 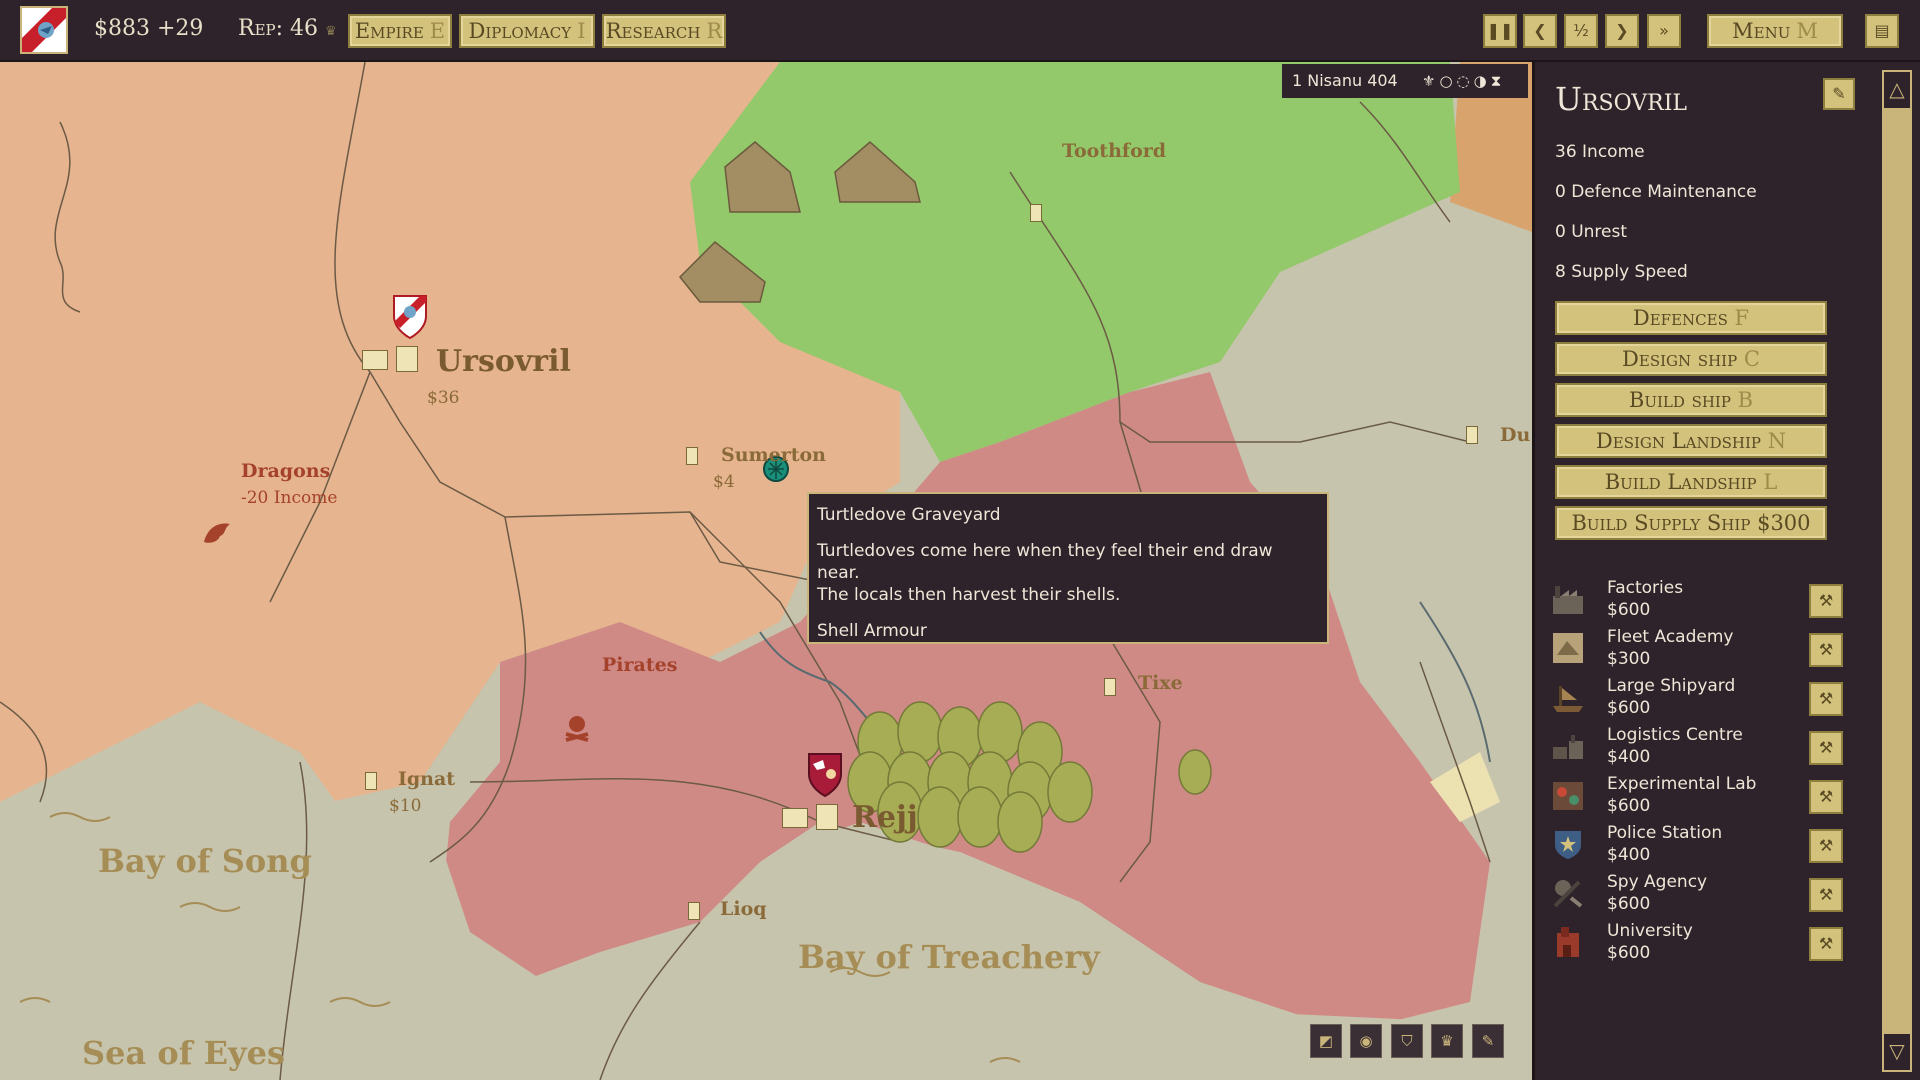 What do you see at coordinates (1568, 600) in the screenshot?
I see `factory-icon` at bounding box center [1568, 600].